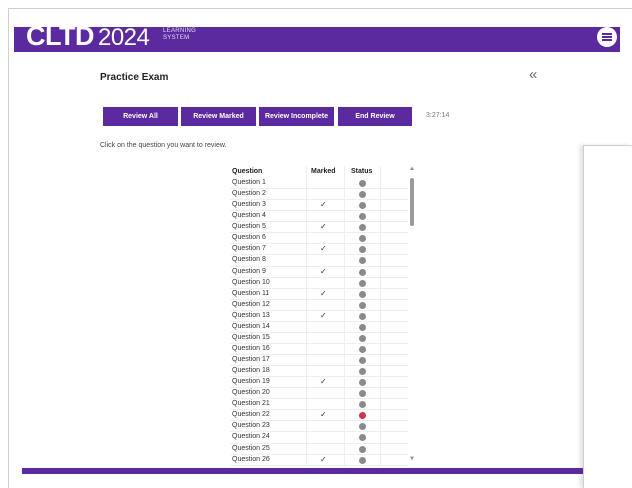 The height and width of the screenshot is (488, 632). I want to click on logo-sub-line-2: SYSTEM, so click(176, 38).